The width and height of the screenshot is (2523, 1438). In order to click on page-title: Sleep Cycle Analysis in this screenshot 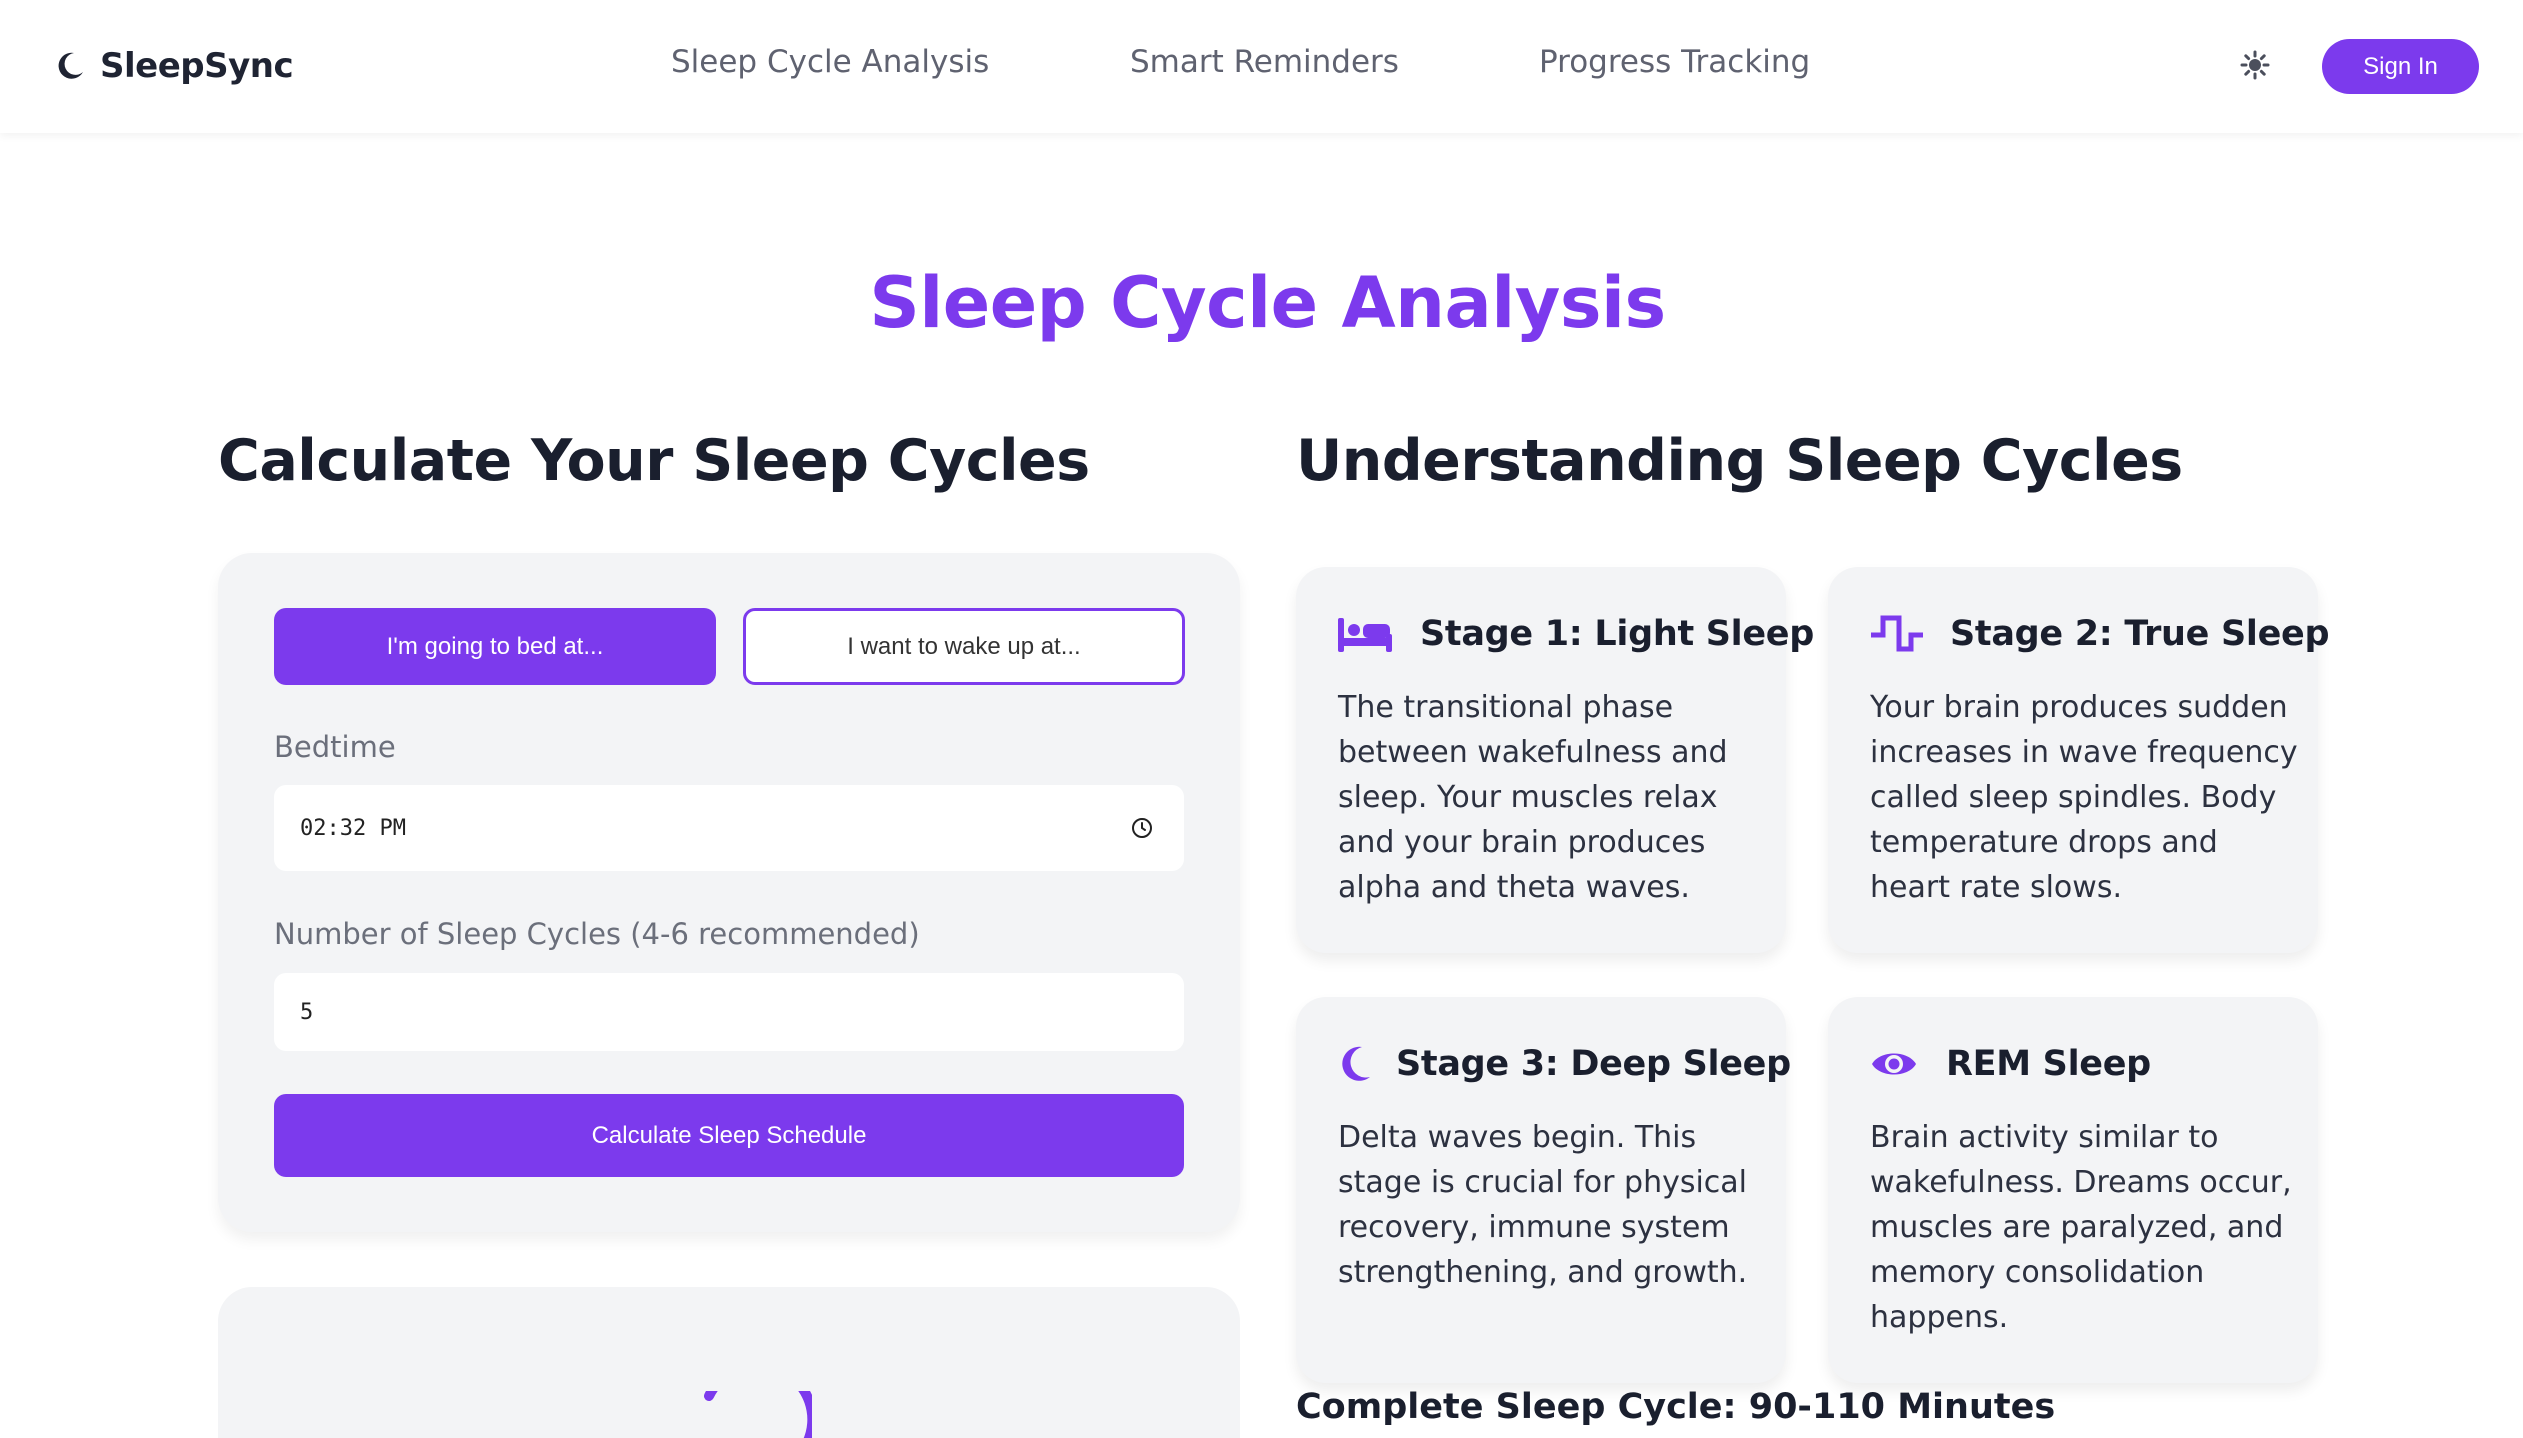, I will do `click(1267, 303)`.